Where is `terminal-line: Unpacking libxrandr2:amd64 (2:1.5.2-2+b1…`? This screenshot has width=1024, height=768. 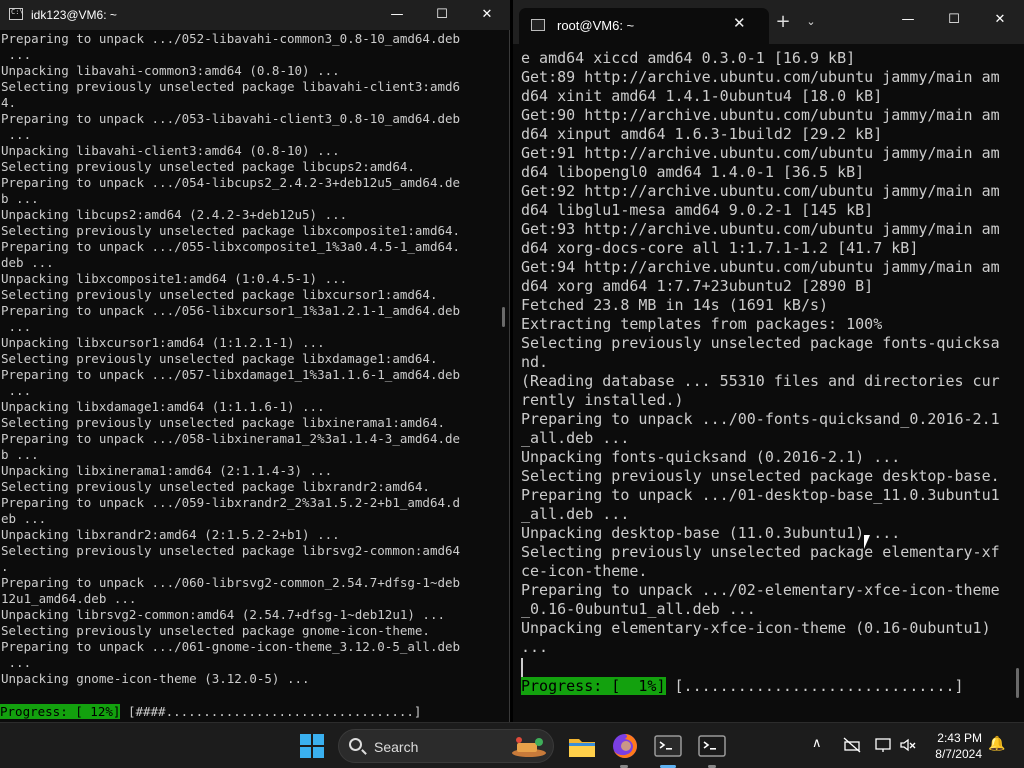 terminal-line: Unpacking libxrandr2:amd64 (2:1.5.2-2+b1… is located at coordinates (170, 534).